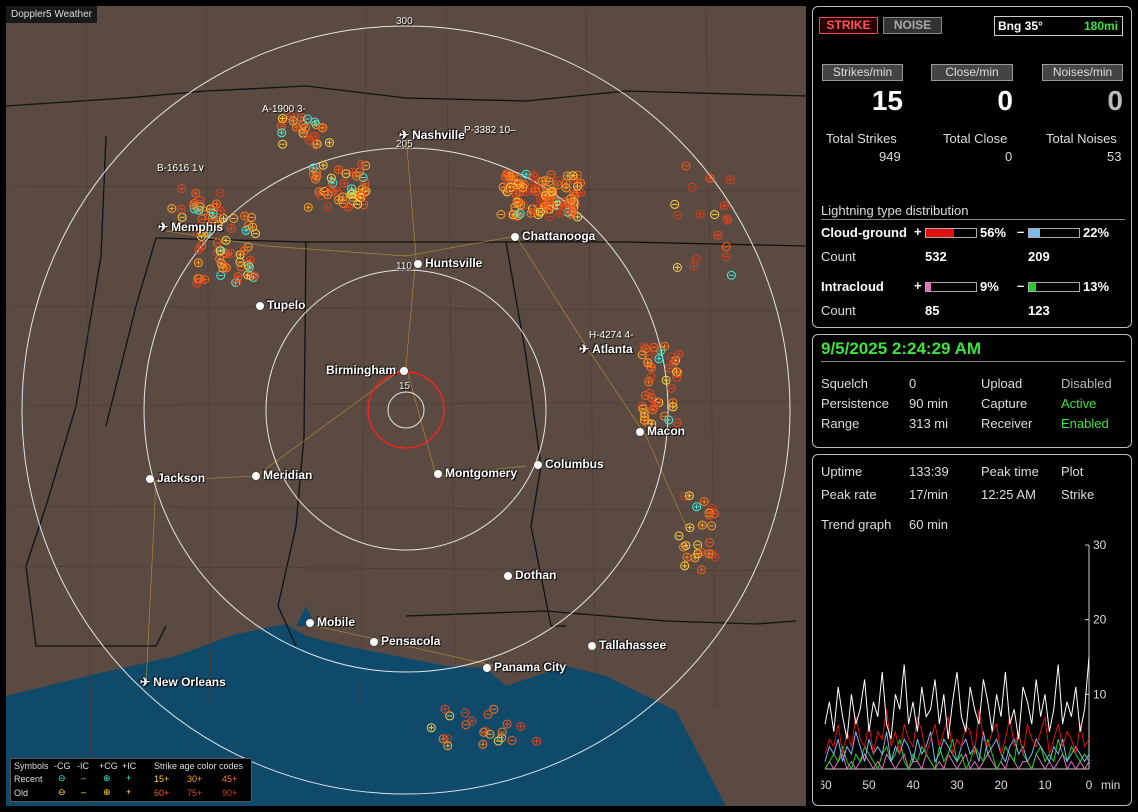 Image resolution: width=1138 pixels, height=812 pixels. What do you see at coordinates (912, 25) in the screenshot?
I see `noise-mode-button: NOISE` at bounding box center [912, 25].